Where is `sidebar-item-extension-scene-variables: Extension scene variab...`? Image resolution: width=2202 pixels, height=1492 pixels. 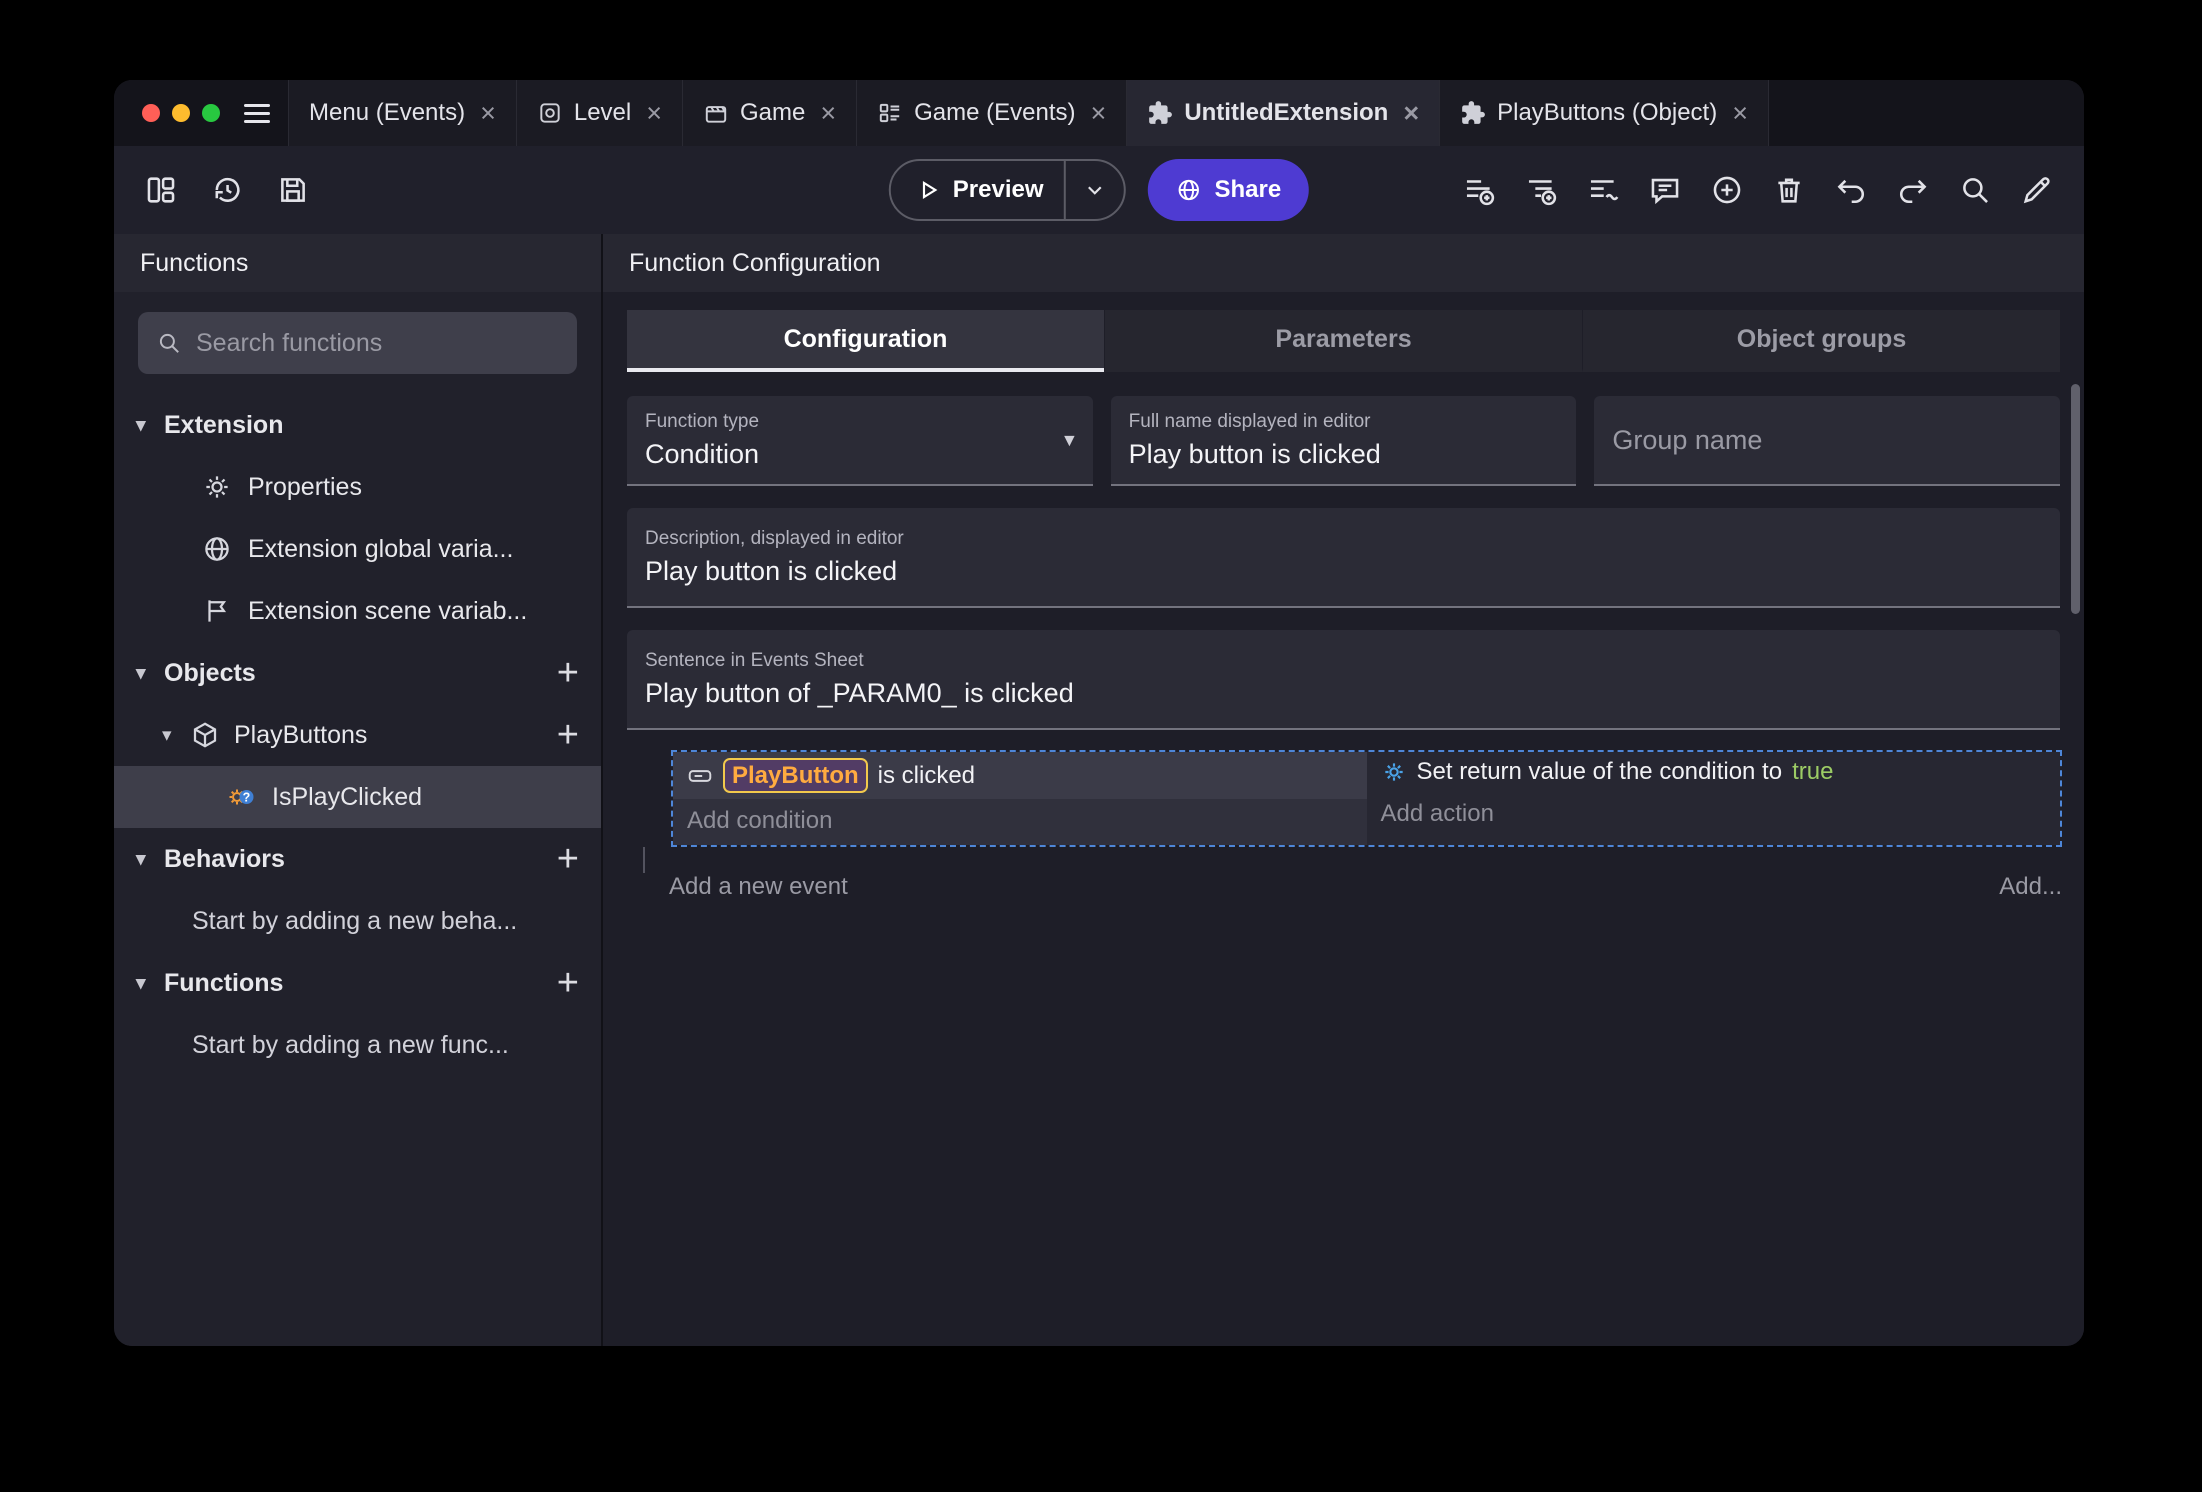 sidebar-item-extension-scene-variables: Extension scene variab... is located at coordinates (357, 611).